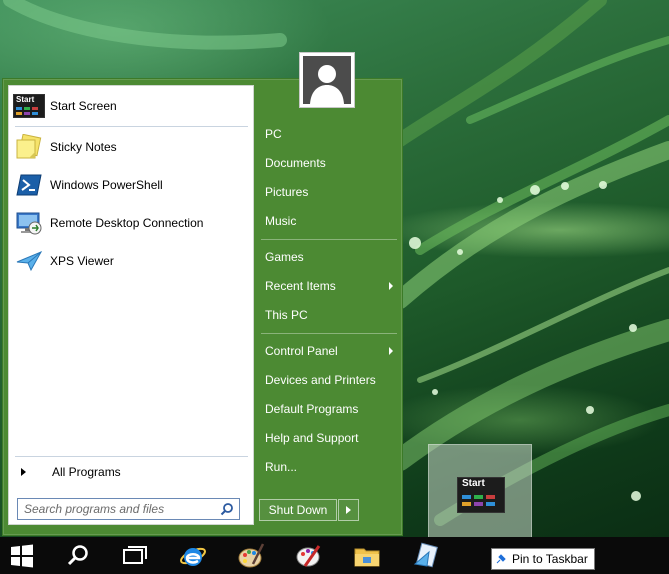 This screenshot has height=574, width=669. What do you see at coordinates (320, 380) in the screenshot?
I see `menu-item-label: Devices and Printers` at bounding box center [320, 380].